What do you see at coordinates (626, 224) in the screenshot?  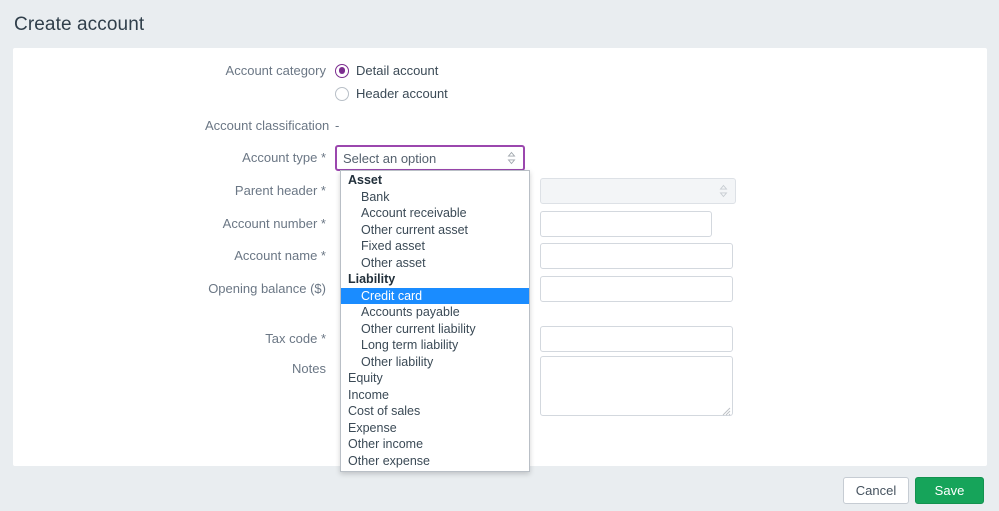 I see `account-number-input` at bounding box center [626, 224].